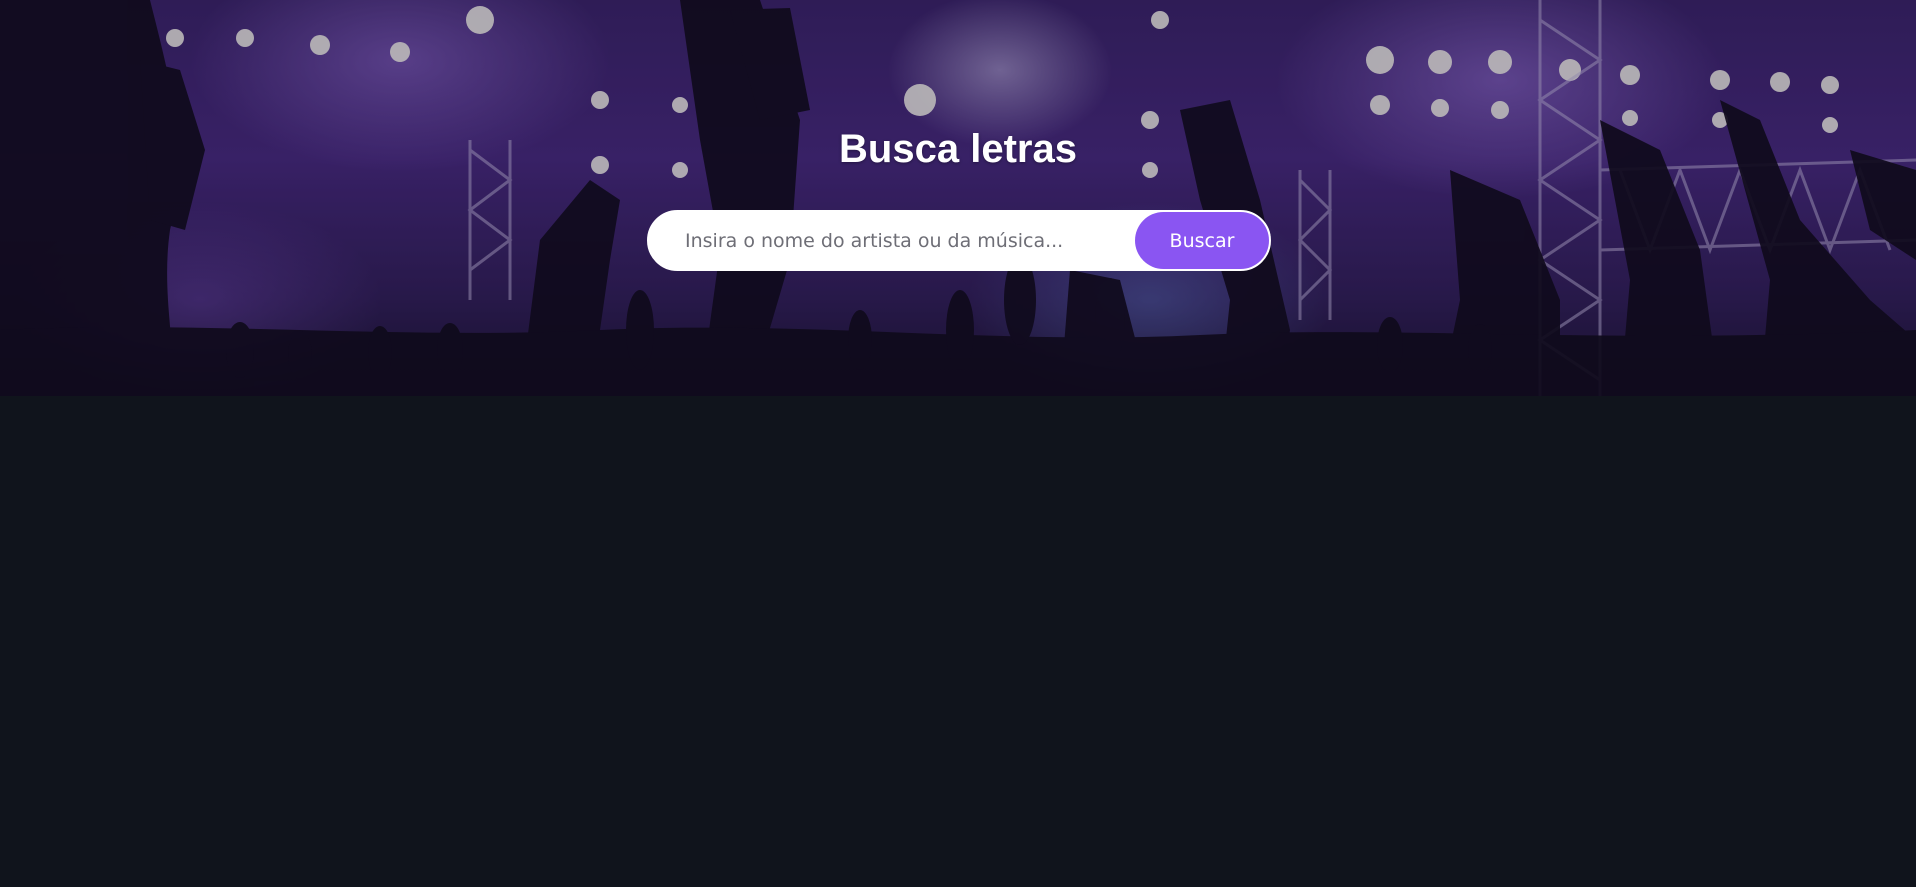 The image size is (1916, 887). What do you see at coordinates (958, 149) in the screenshot?
I see `page-title: Busca letras` at bounding box center [958, 149].